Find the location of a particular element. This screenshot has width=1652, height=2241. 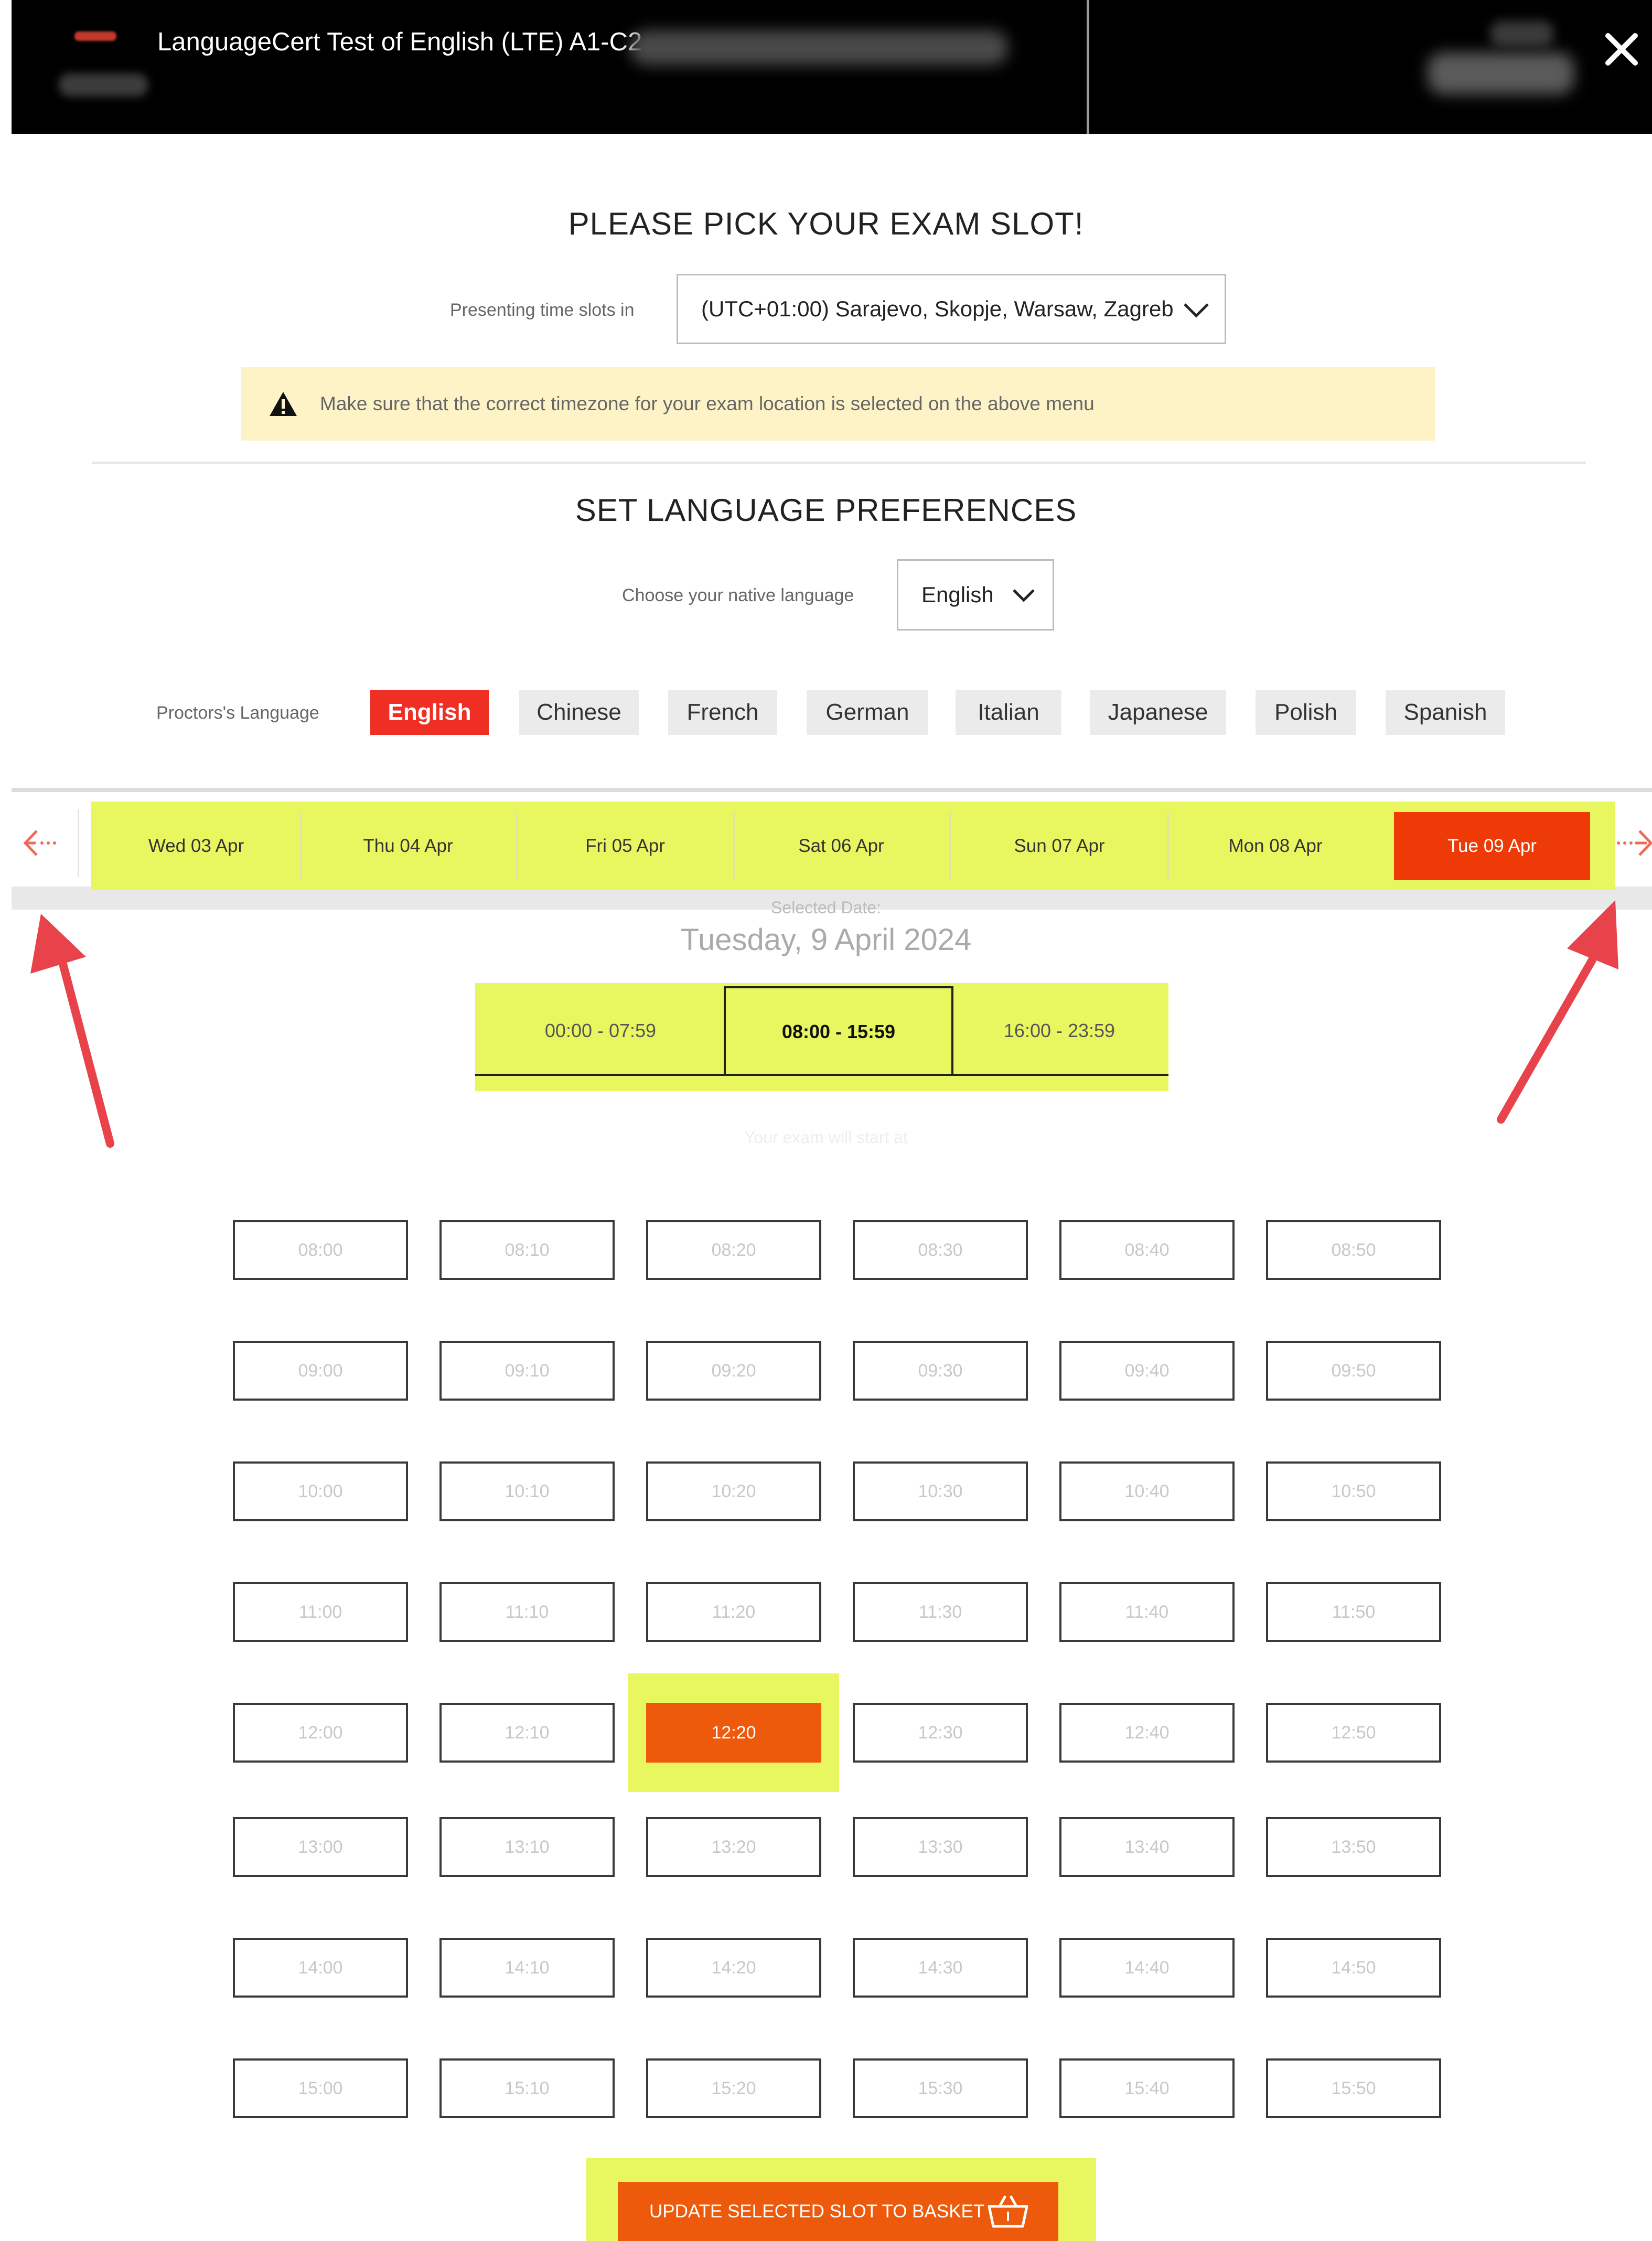

exam-start-note: Your exam will start at is located at coordinates (826, 1138).